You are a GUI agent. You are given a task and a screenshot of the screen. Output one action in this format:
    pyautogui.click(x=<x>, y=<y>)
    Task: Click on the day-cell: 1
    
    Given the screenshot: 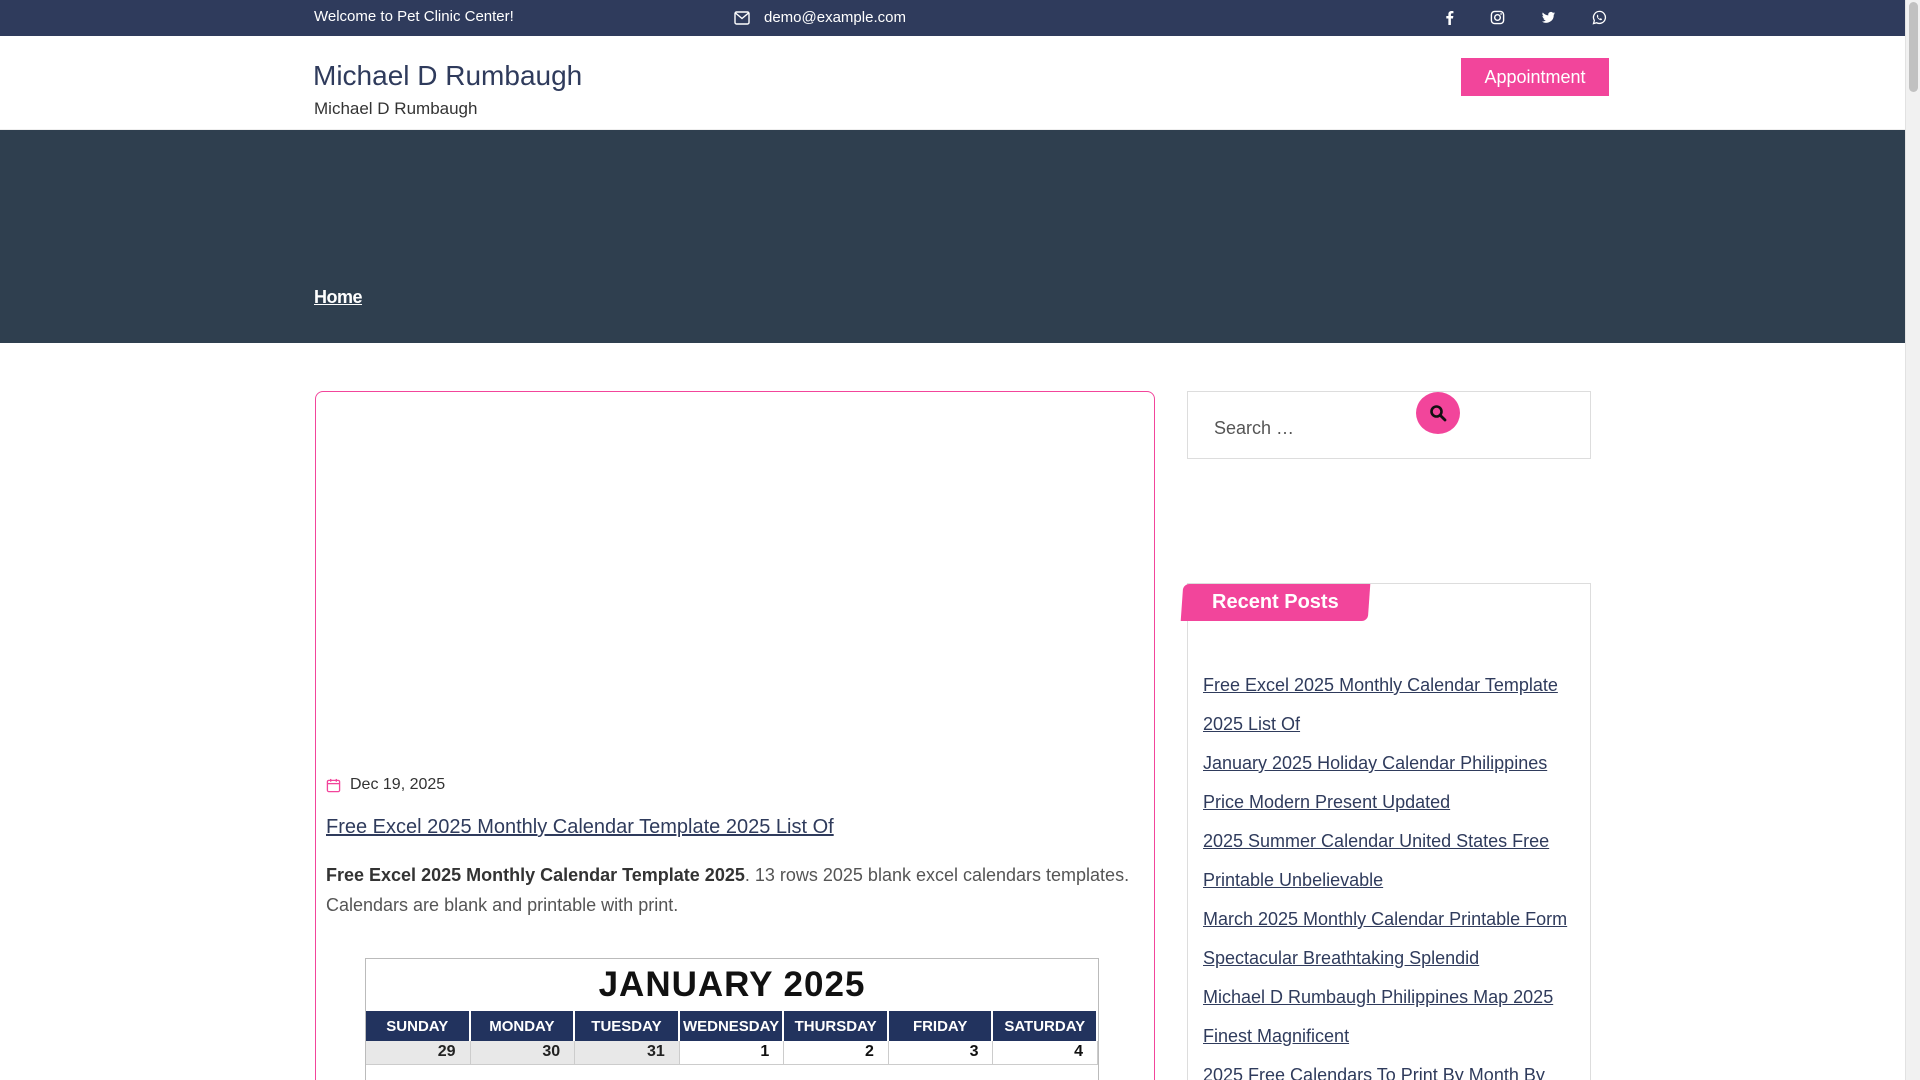 What is the action you would take?
    pyautogui.click(x=732, y=1053)
    